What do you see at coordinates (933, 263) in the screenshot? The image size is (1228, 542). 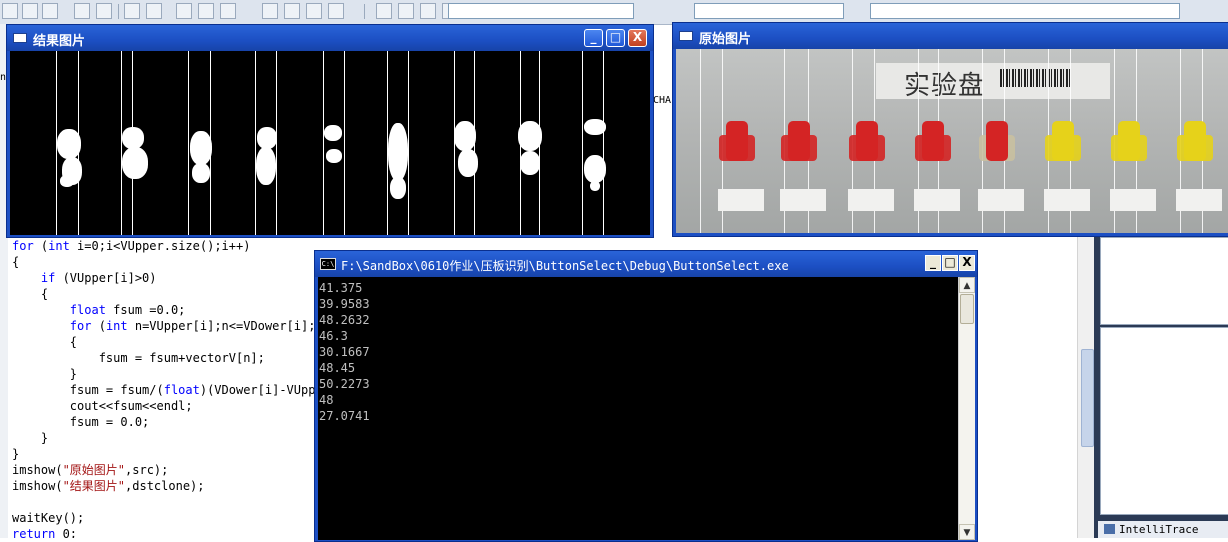 I see `console-minimize-button: _` at bounding box center [933, 263].